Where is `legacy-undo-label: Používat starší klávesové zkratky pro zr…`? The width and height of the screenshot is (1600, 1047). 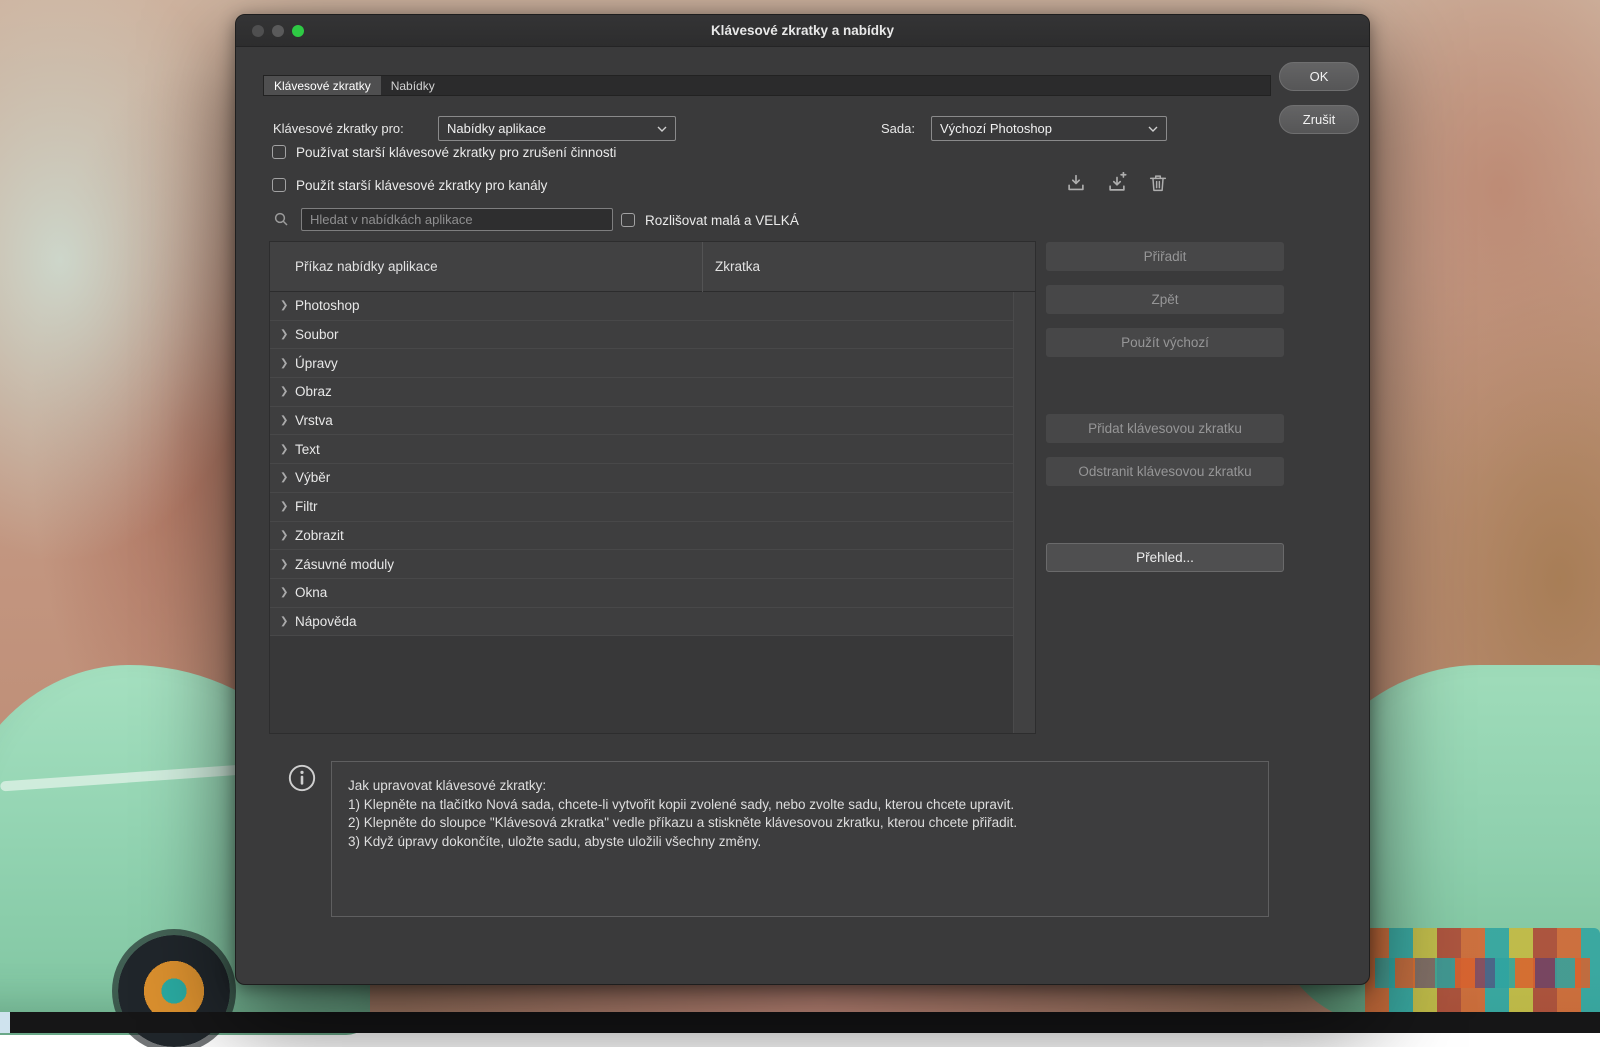
legacy-undo-label: Používat starší klávesové zkratky pro zr… is located at coordinates (456, 152).